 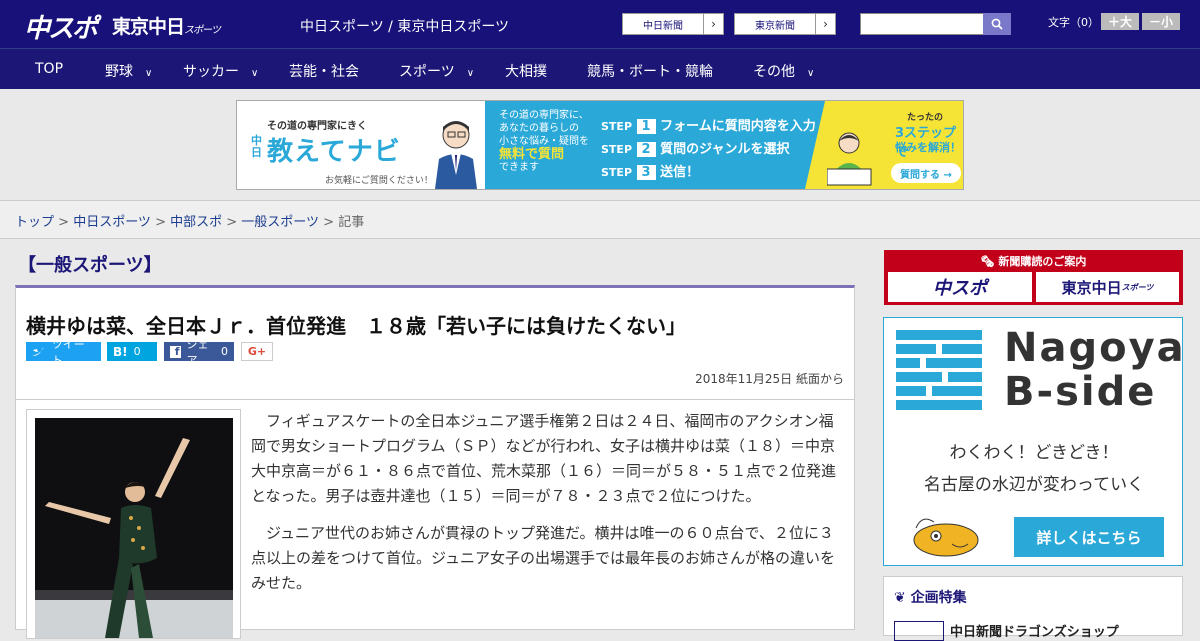 What do you see at coordinates (775, 26) in the screenshot?
I see `tokyo-shimbun-label: 東京新聞` at bounding box center [775, 26].